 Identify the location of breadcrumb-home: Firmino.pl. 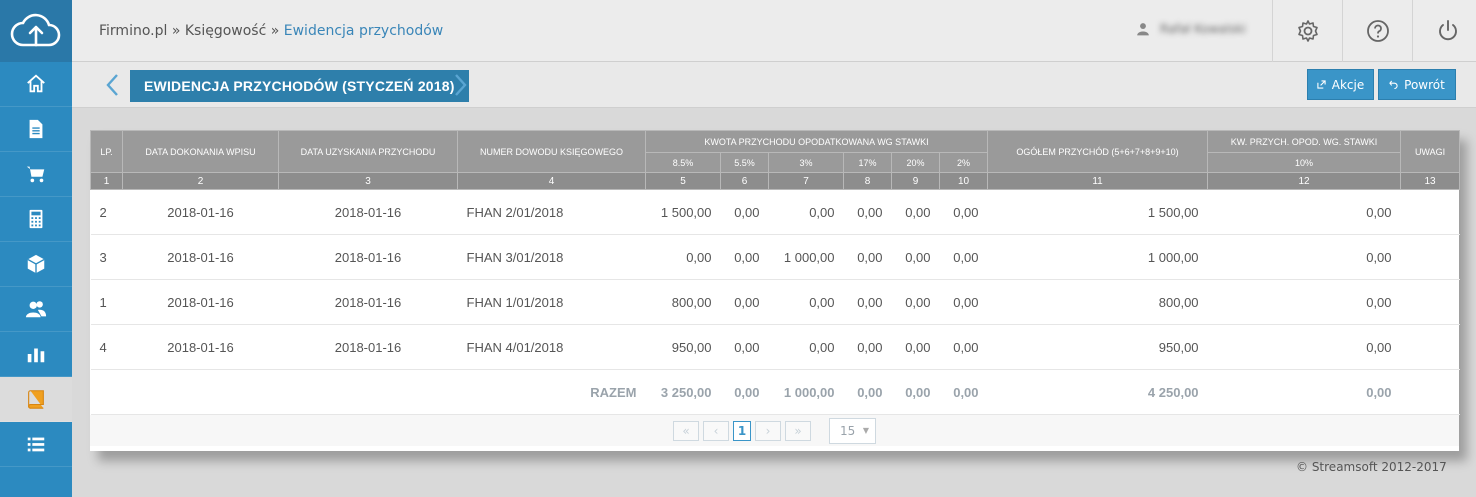
(133, 31).